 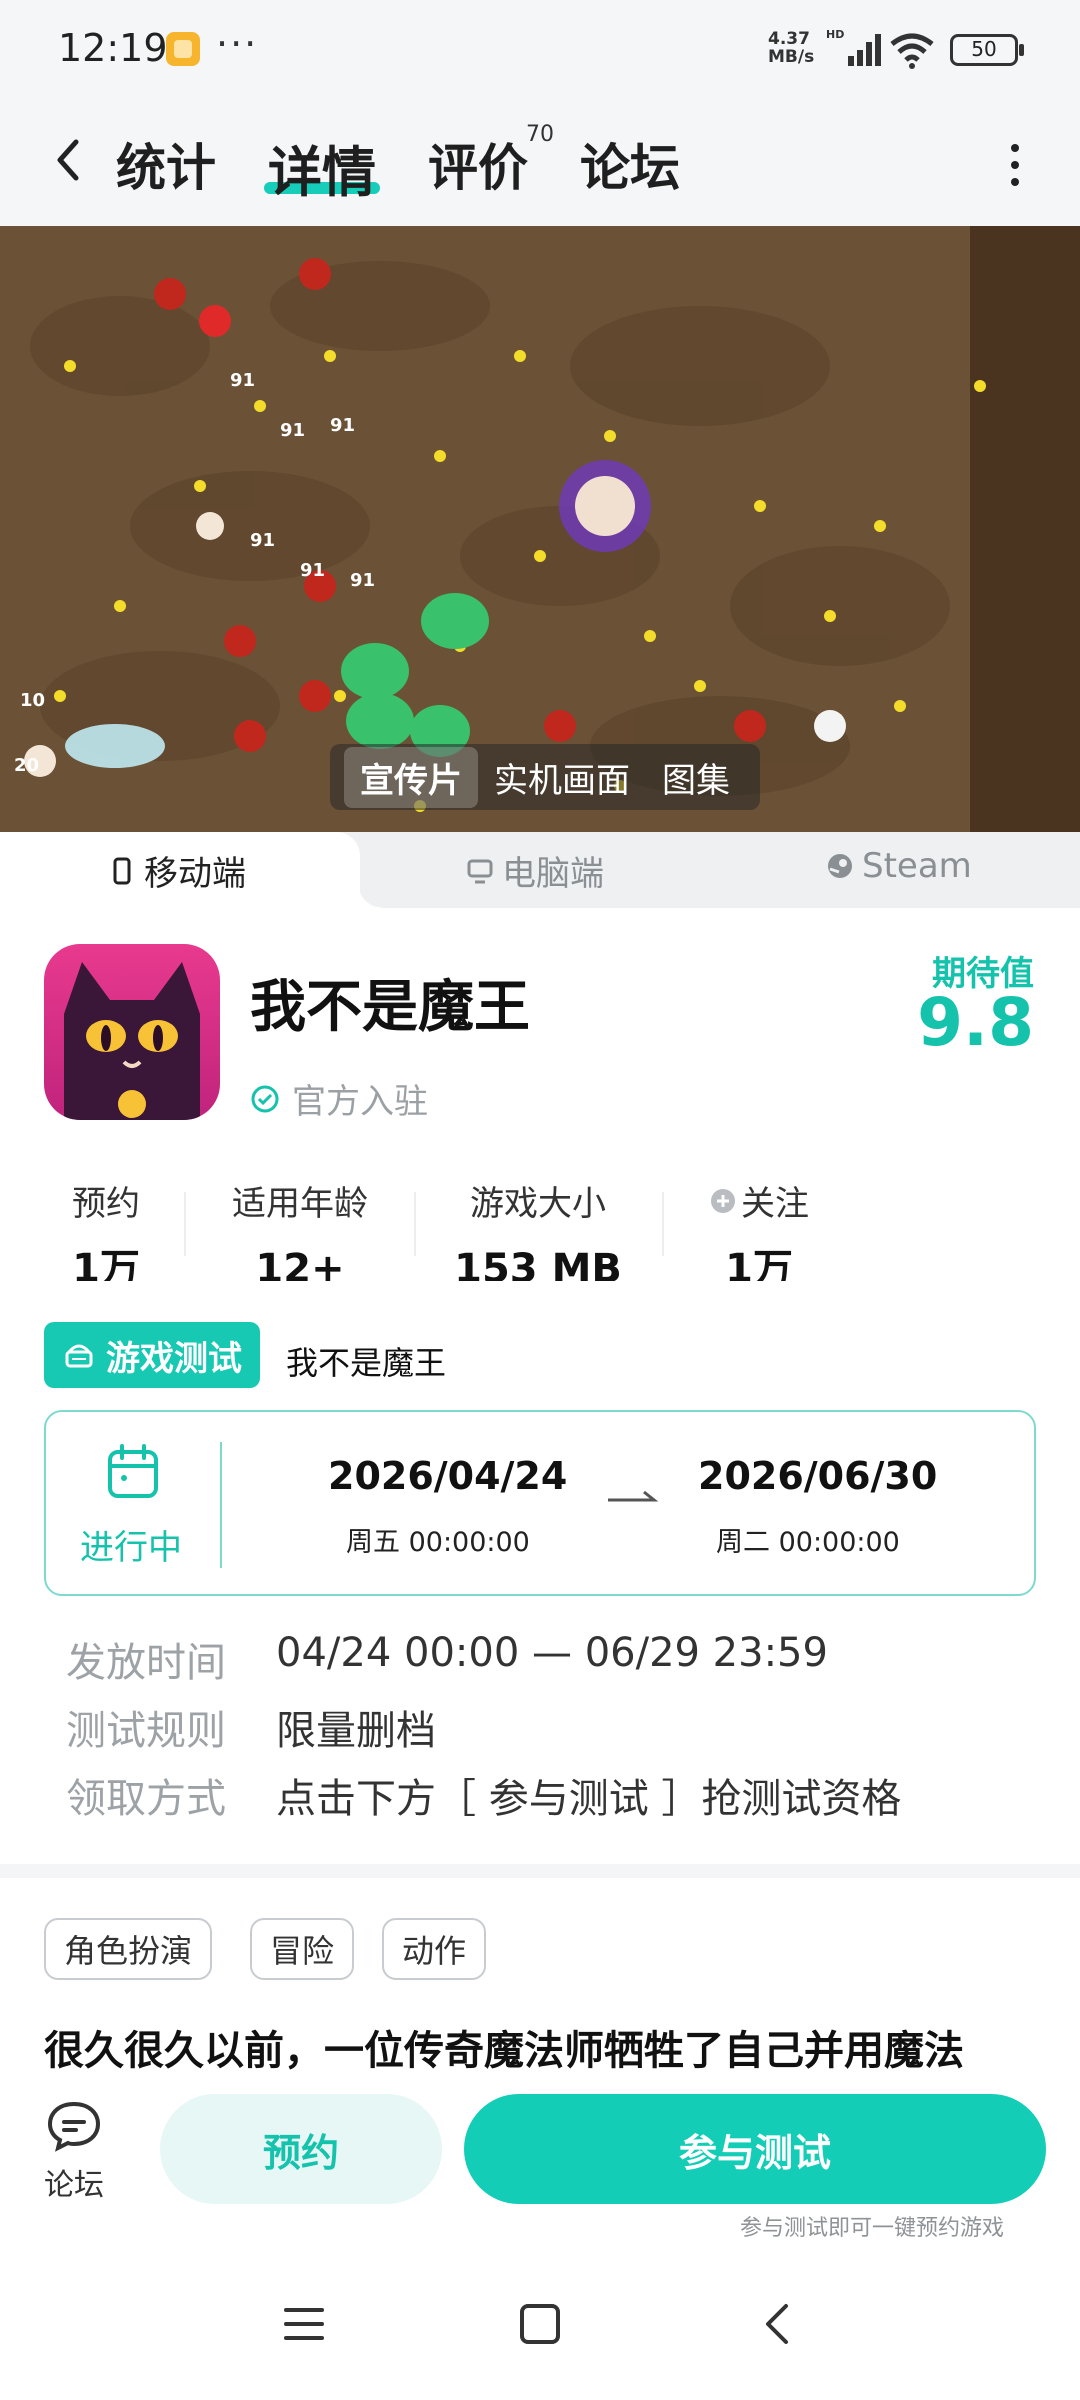 What do you see at coordinates (504, 2051) in the screenshot?
I see `game-description: 很久很久以前，一位传奇魔法师牺牲了自己并用魔法` at bounding box center [504, 2051].